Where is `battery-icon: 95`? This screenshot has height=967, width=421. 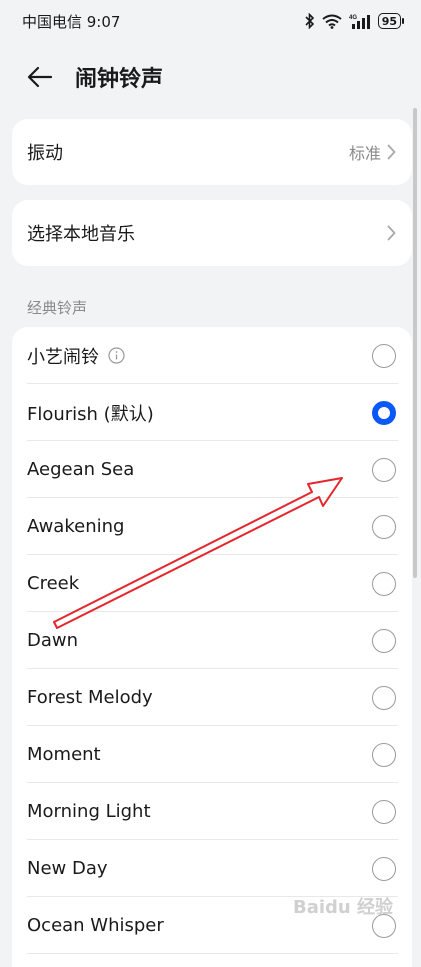 battery-icon: 95 is located at coordinates (389, 21).